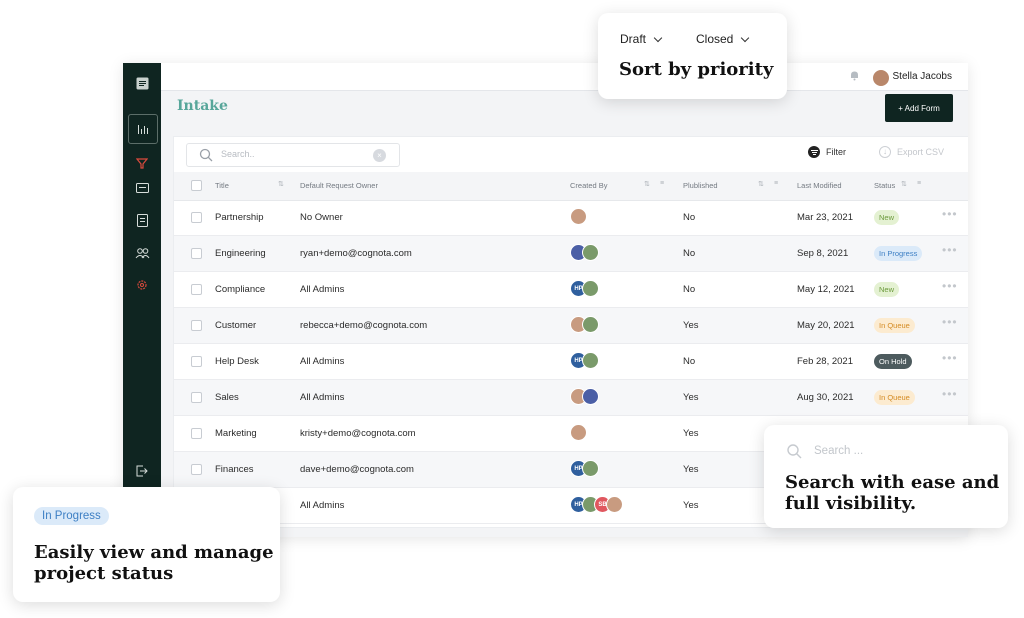  What do you see at coordinates (892, 482) in the screenshot?
I see `search-card-heading-line1: Search with ease and` at bounding box center [892, 482].